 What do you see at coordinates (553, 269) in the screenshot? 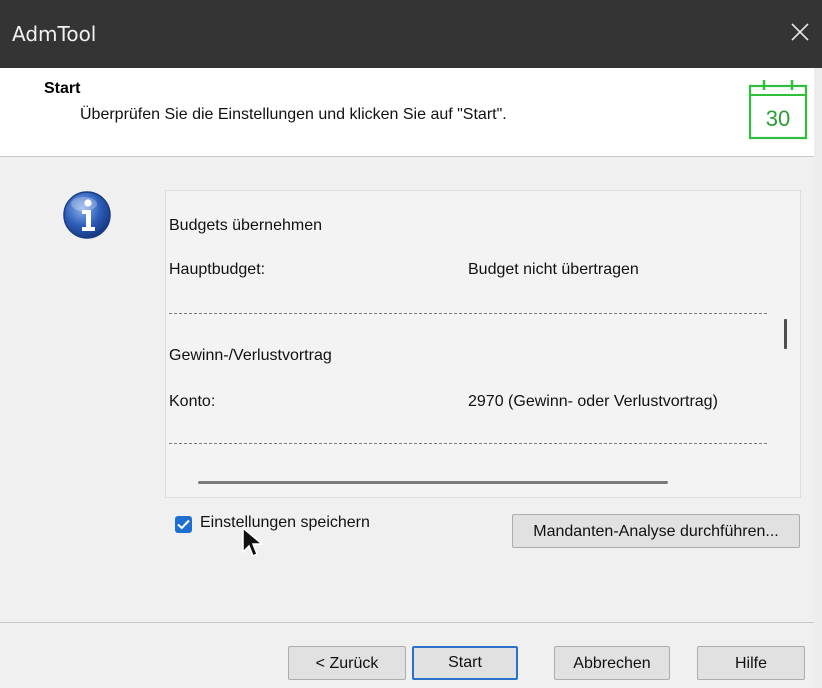
I see `value-hauptbudget: Budget nicht übertragen` at bounding box center [553, 269].